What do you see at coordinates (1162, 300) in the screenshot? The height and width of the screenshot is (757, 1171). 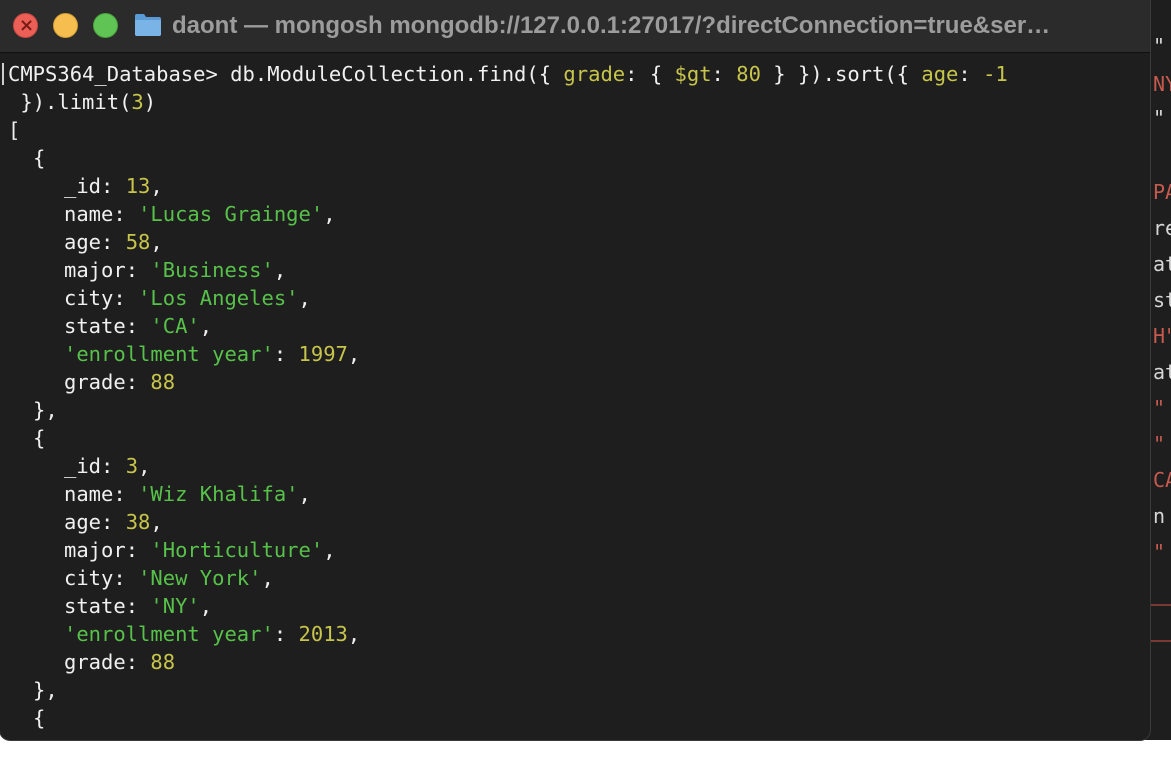 I see `background-text-line: st` at bounding box center [1162, 300].